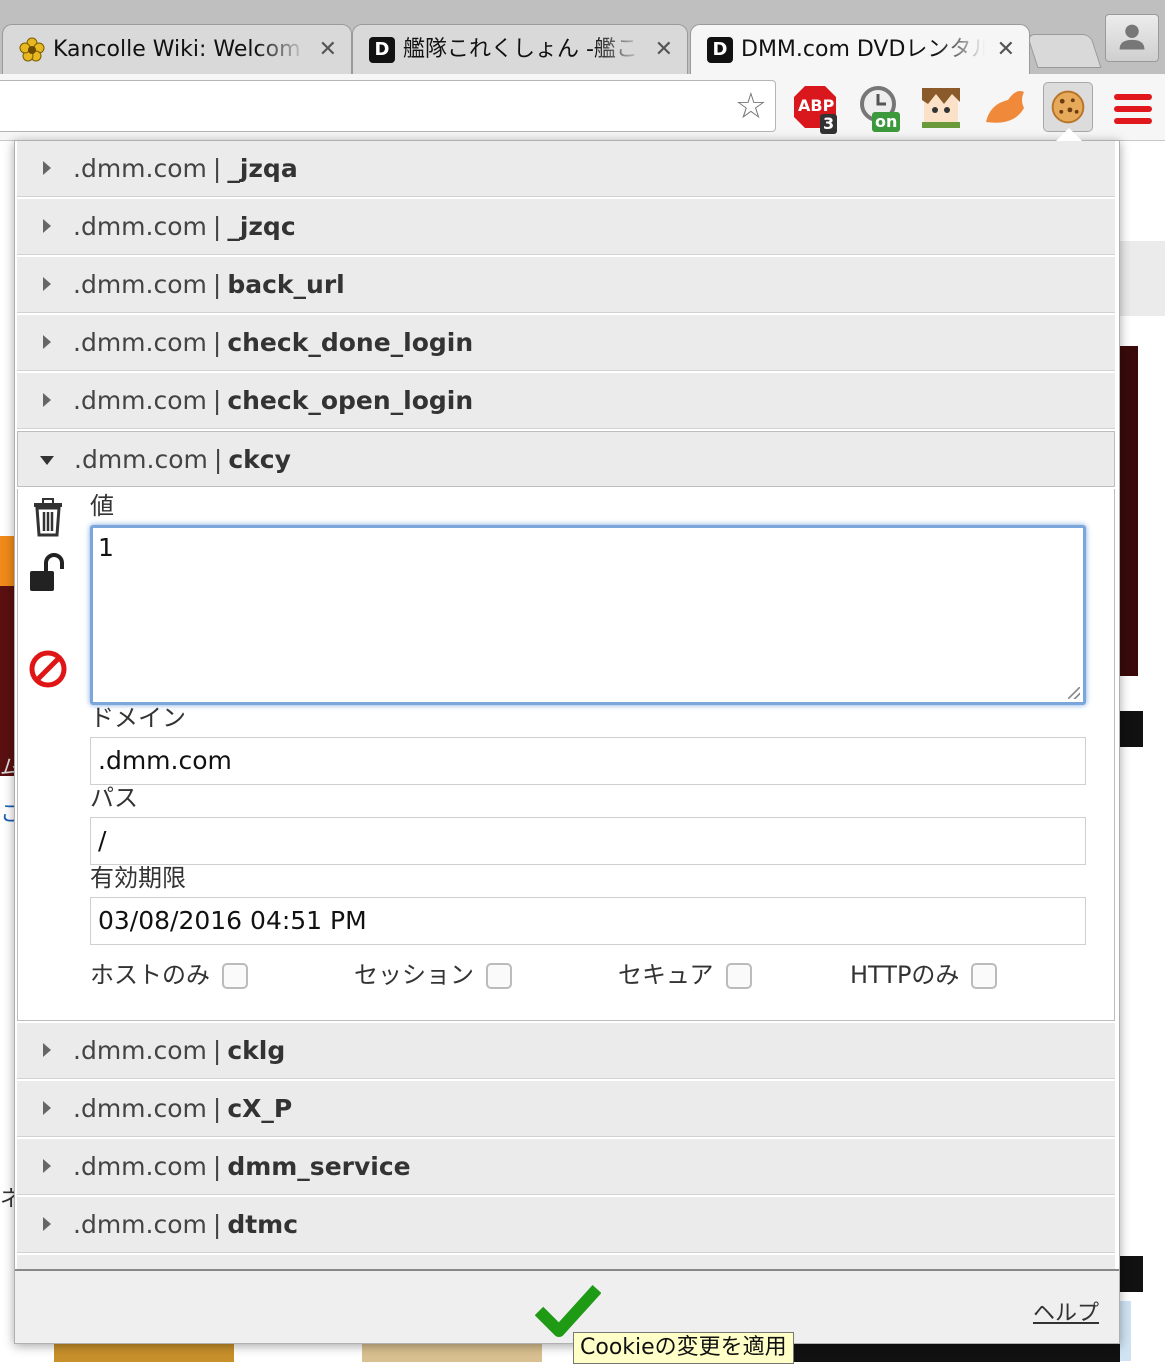 This screenshot has height=1364, width=1165. I want to click on cookie-row: .dmm.com | check_done_login, so click(566, 343).